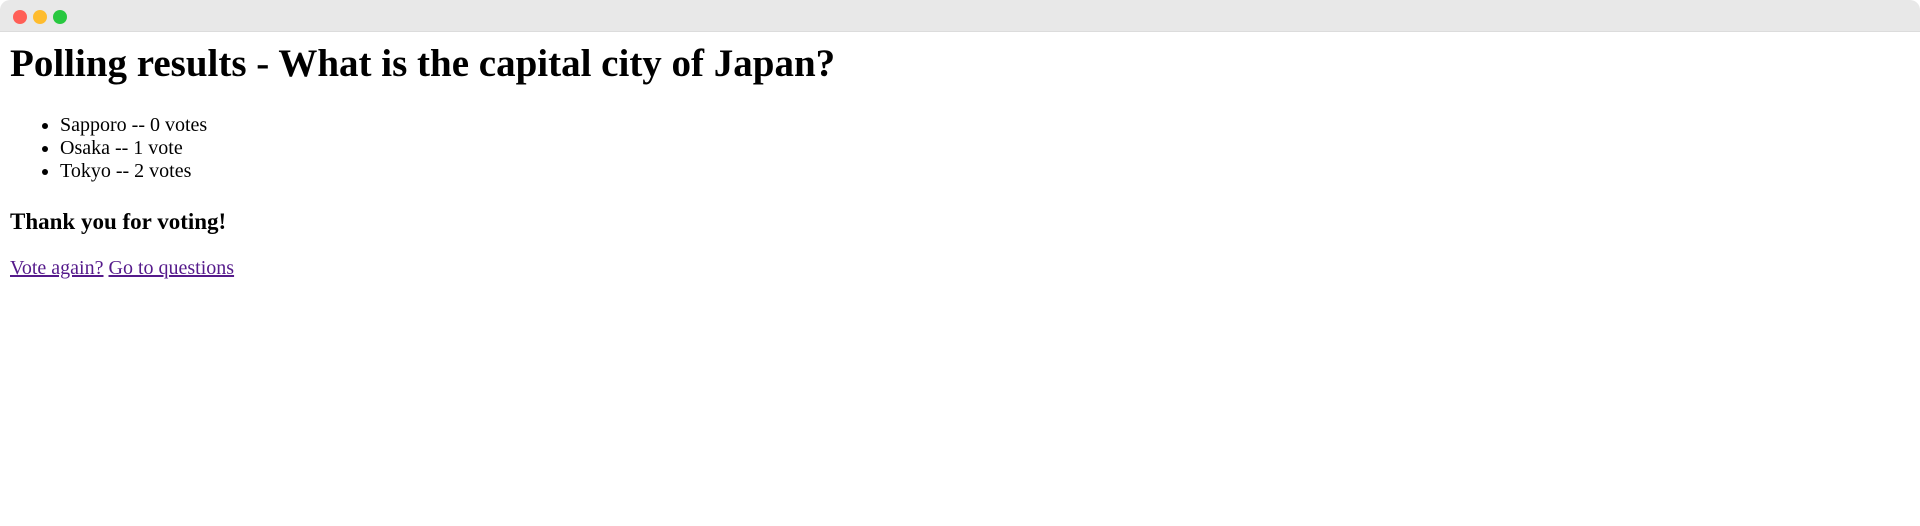 The image size is (1920, 526). What do you see at coordinates (57, 268) in the screenshot?
I see `vote-again-link: Vote again?` at bounding box center [57, 268].